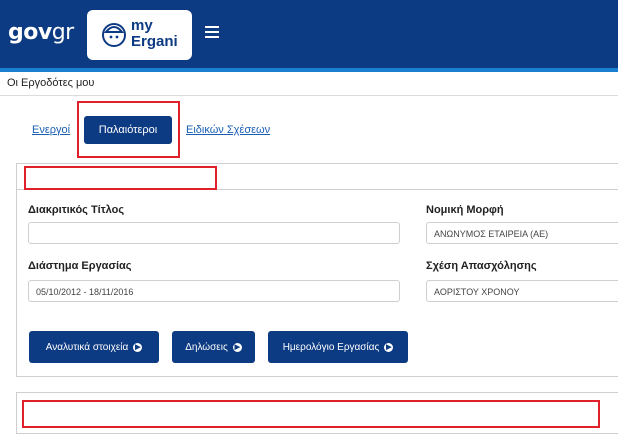  I want to click on tab-special-relations: Ειδικών Σχέσεων, so click(228, 130).